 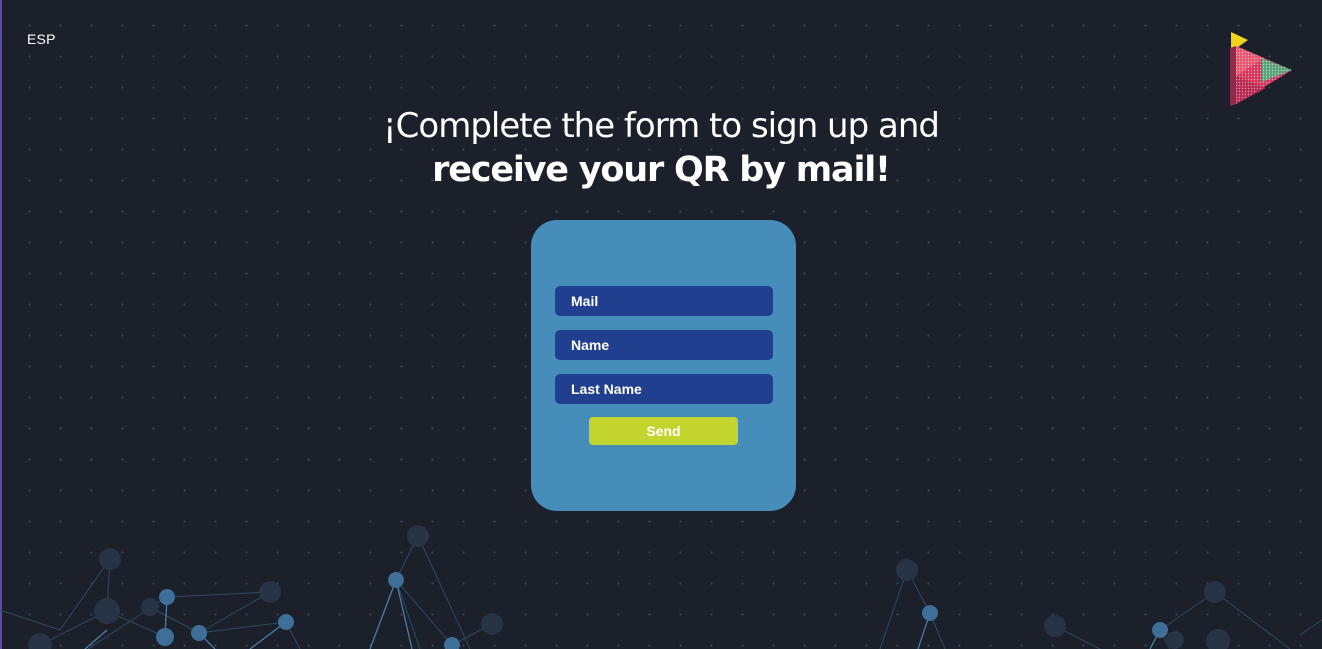 What do you see at coordinates (661, 126) in the screenshot?
I see `headline-line-1: ¡Complete the form to sign up and` at bounding box center [661, 126].